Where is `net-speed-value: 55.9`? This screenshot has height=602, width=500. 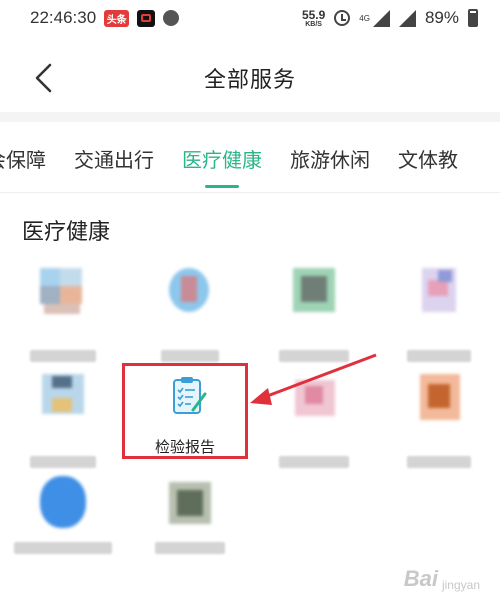
net-speed-value: 55.9 is located at coordinates (313, 14).